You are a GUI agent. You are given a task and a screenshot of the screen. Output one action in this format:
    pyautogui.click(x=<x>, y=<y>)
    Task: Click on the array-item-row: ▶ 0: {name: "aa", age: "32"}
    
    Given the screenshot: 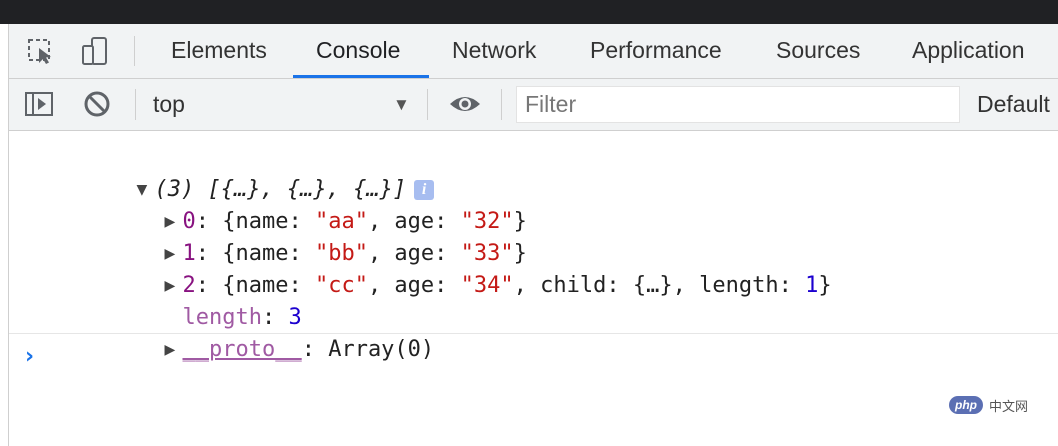 What is the action you would take?
    pyautogui.click(x=305, y=204)
    